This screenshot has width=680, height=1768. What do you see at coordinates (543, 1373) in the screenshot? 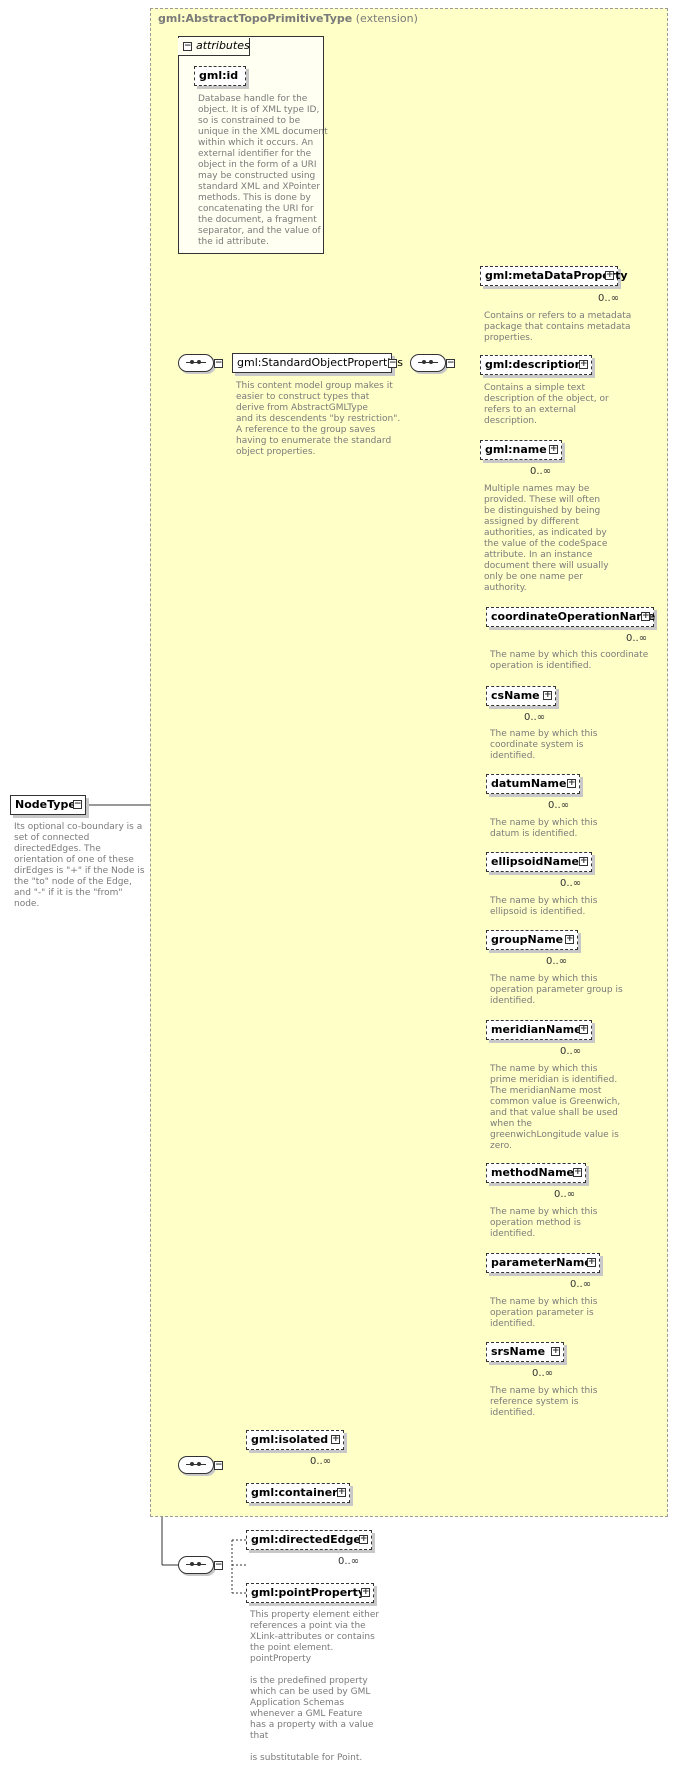
I see `element-srsname-cardinality: 0..∞` at bounding box center [543, 1373].